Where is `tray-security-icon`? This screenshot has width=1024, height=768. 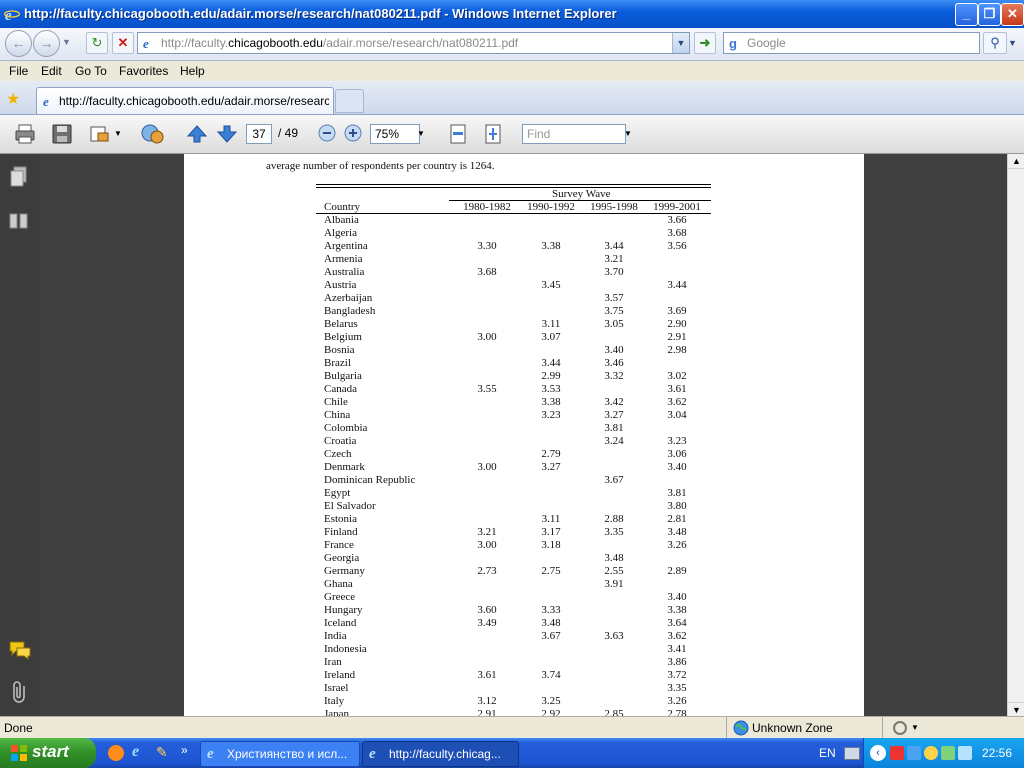
tray-security-icon is located at coordinates (948, 753).